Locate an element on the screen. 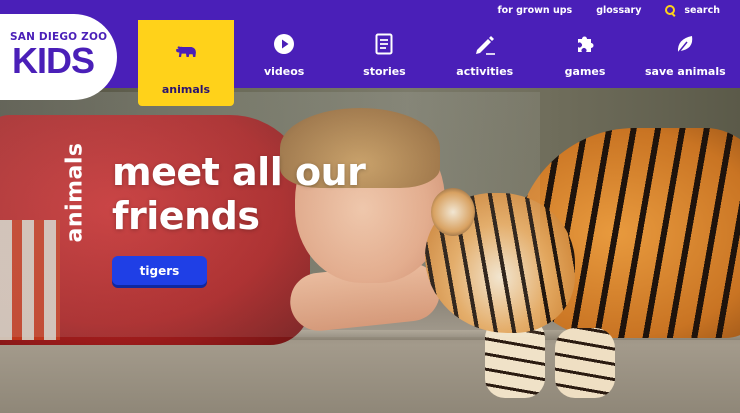 The height and width of the screenshot is (413, 740). search-link: search is located at coordinates (692, 10).